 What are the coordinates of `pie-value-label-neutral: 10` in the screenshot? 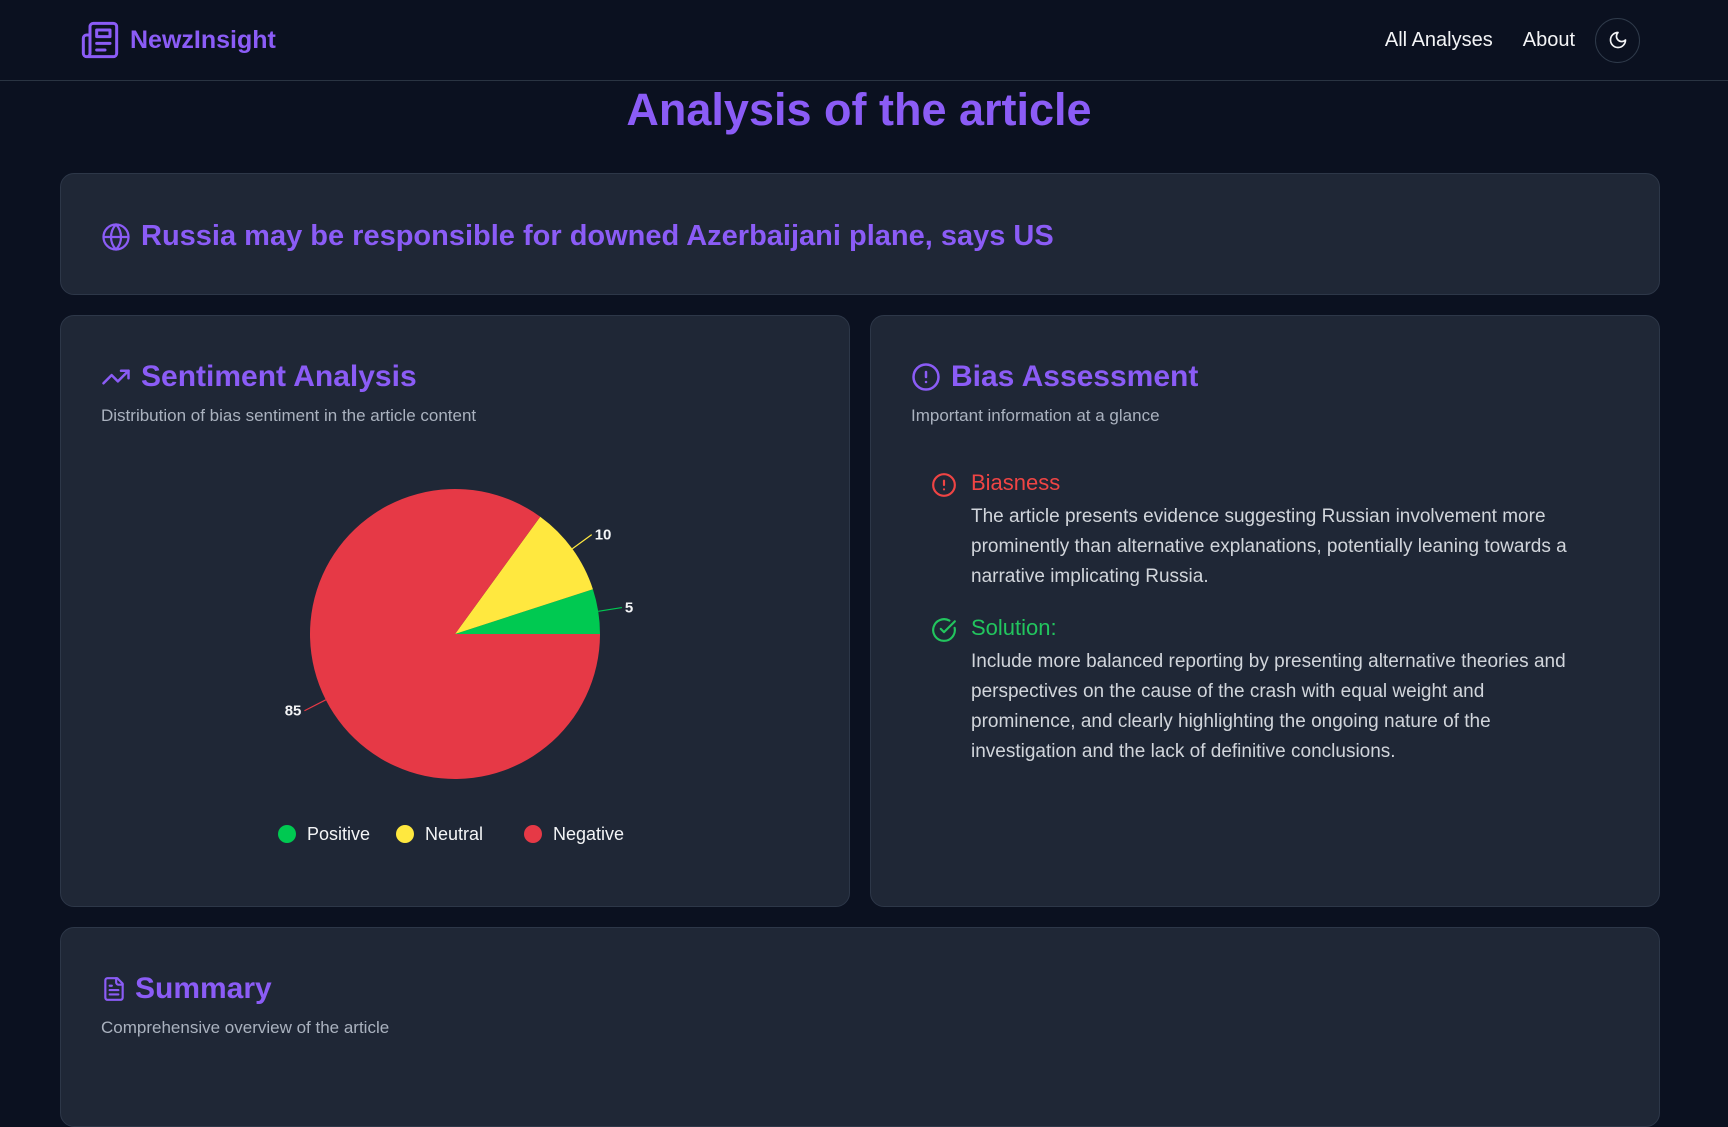 It's located at (603, 535).